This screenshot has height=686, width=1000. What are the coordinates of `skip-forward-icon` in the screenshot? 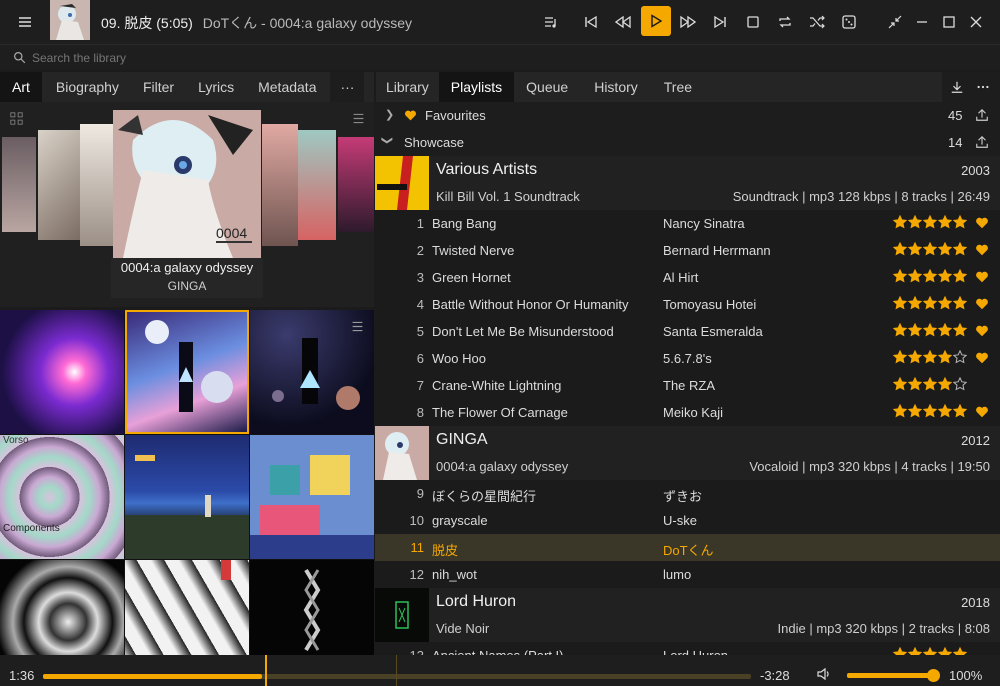 It's located at (720, 22).